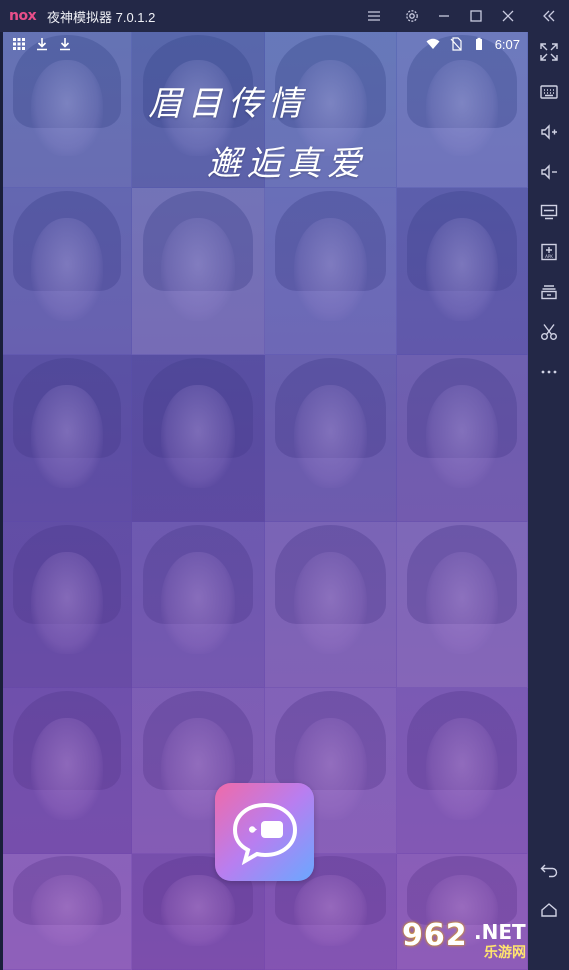 The height and width of the screenshot is (970, 569). I want to click on screen-icon, so click(548, 212).